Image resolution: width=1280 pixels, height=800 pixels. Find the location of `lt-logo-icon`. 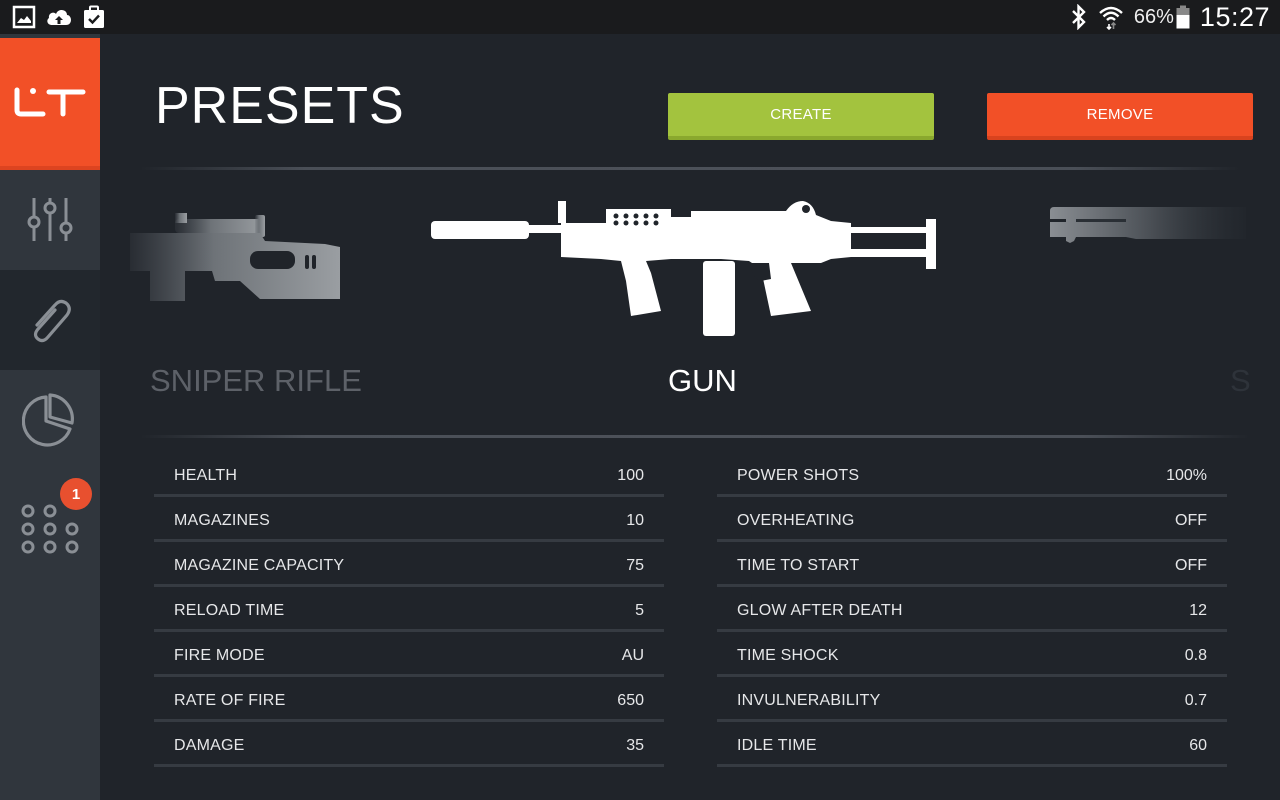

lt-logo-icon is located at coordinates (50, 102).